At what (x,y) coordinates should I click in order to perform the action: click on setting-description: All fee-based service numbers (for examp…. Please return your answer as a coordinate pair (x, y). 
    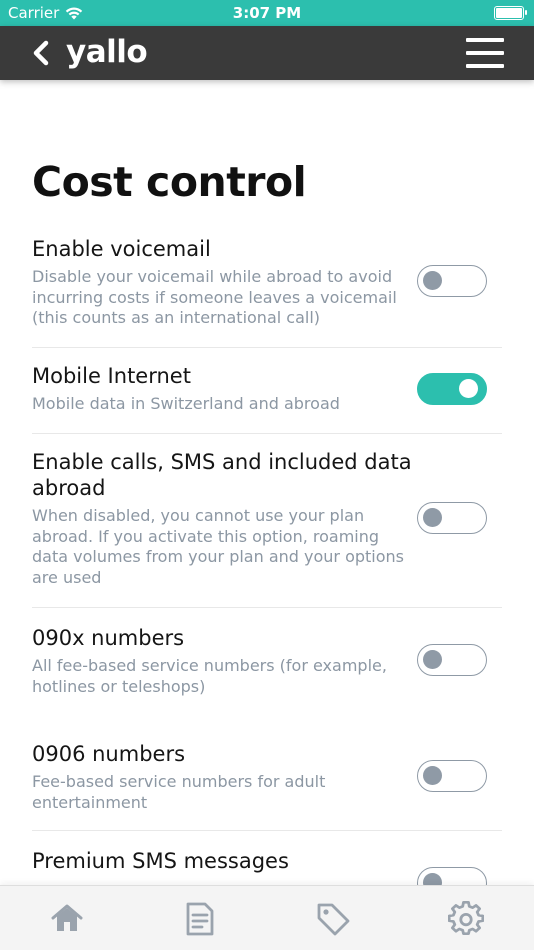
    Looking at the image, I should click on (209, 676).